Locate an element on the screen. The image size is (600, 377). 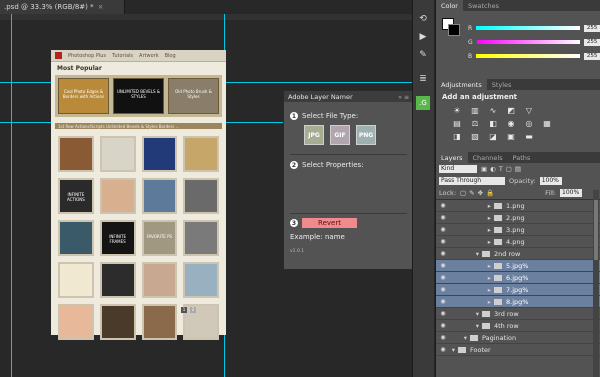
layer-row: ◉ ▸ 7.jpg% is located at coordinates (518, 290).